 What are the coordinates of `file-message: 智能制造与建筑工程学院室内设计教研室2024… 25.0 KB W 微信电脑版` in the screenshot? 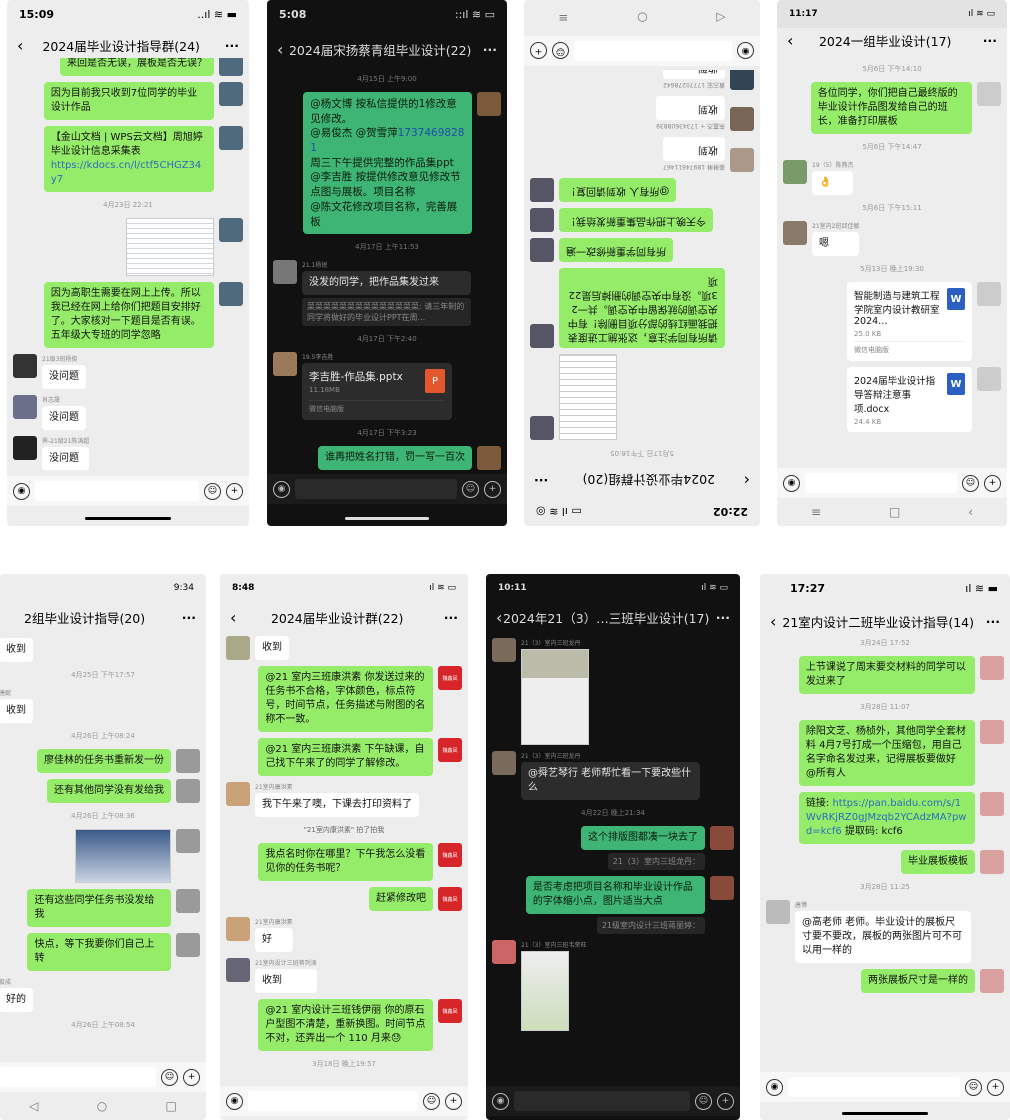 It's located at (909, 321).